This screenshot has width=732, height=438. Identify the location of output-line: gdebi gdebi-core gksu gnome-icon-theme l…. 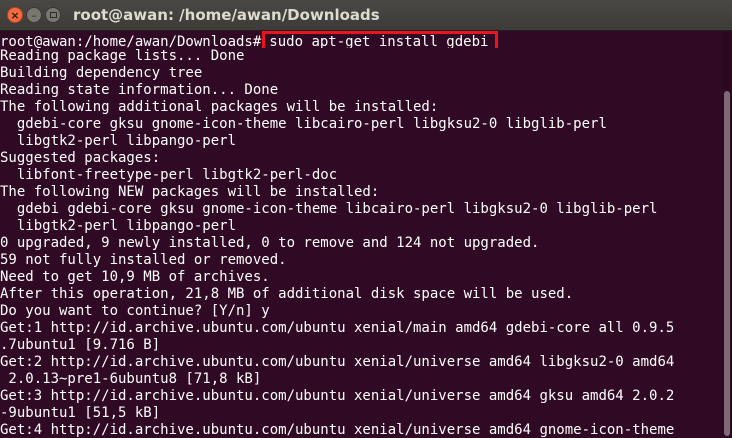
(329, 209).